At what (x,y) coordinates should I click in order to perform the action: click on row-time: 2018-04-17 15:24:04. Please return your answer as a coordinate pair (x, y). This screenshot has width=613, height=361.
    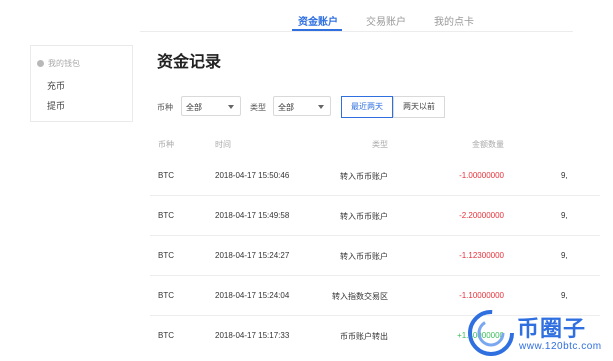
    Looking at the image, I should click on (252, 295).